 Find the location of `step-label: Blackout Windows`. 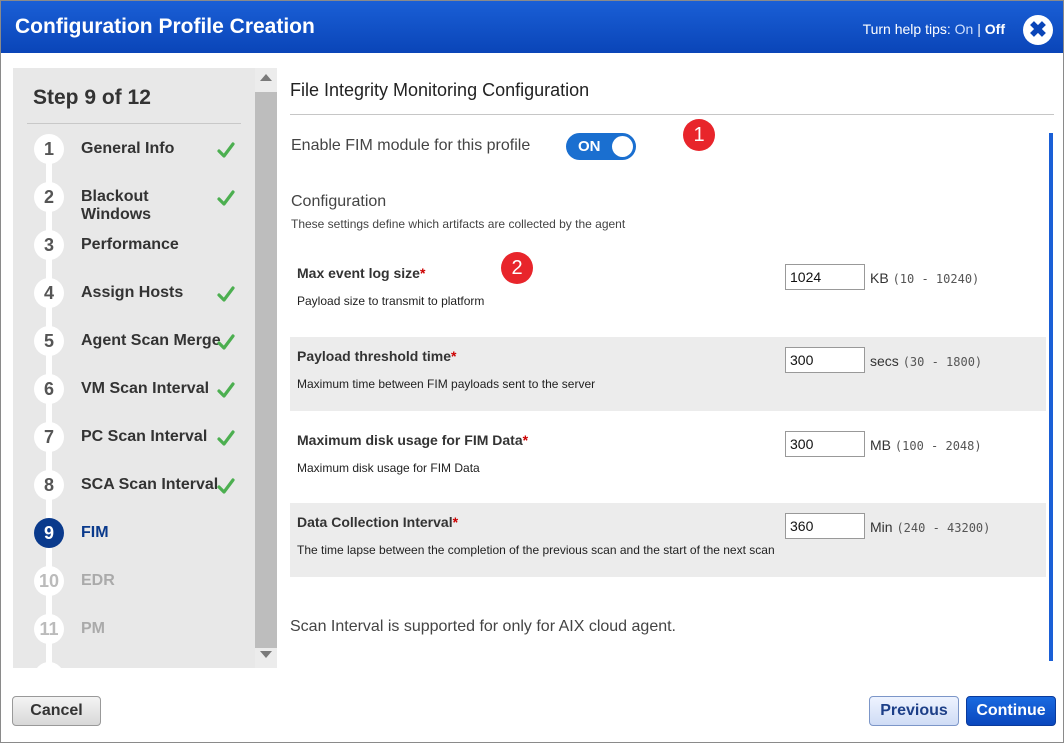

step-label: Blackout Windows is located at coordinates (116, 205).